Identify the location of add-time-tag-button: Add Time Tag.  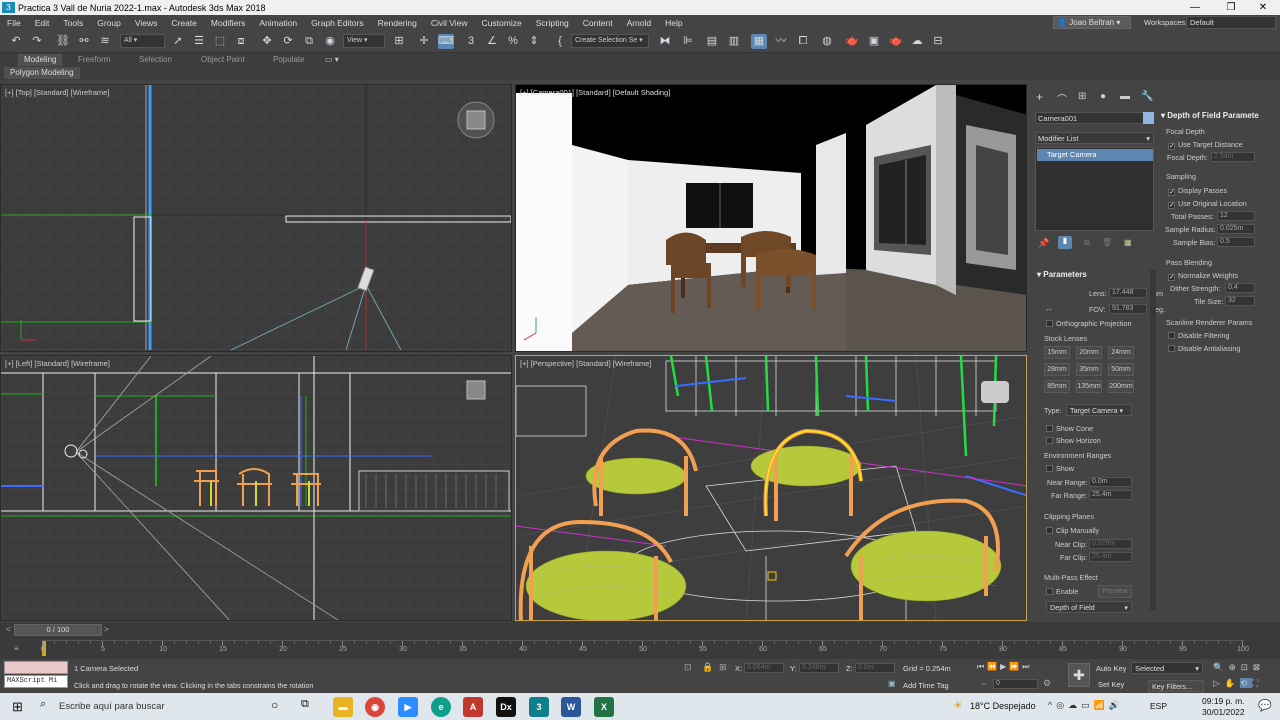
(926, 685).